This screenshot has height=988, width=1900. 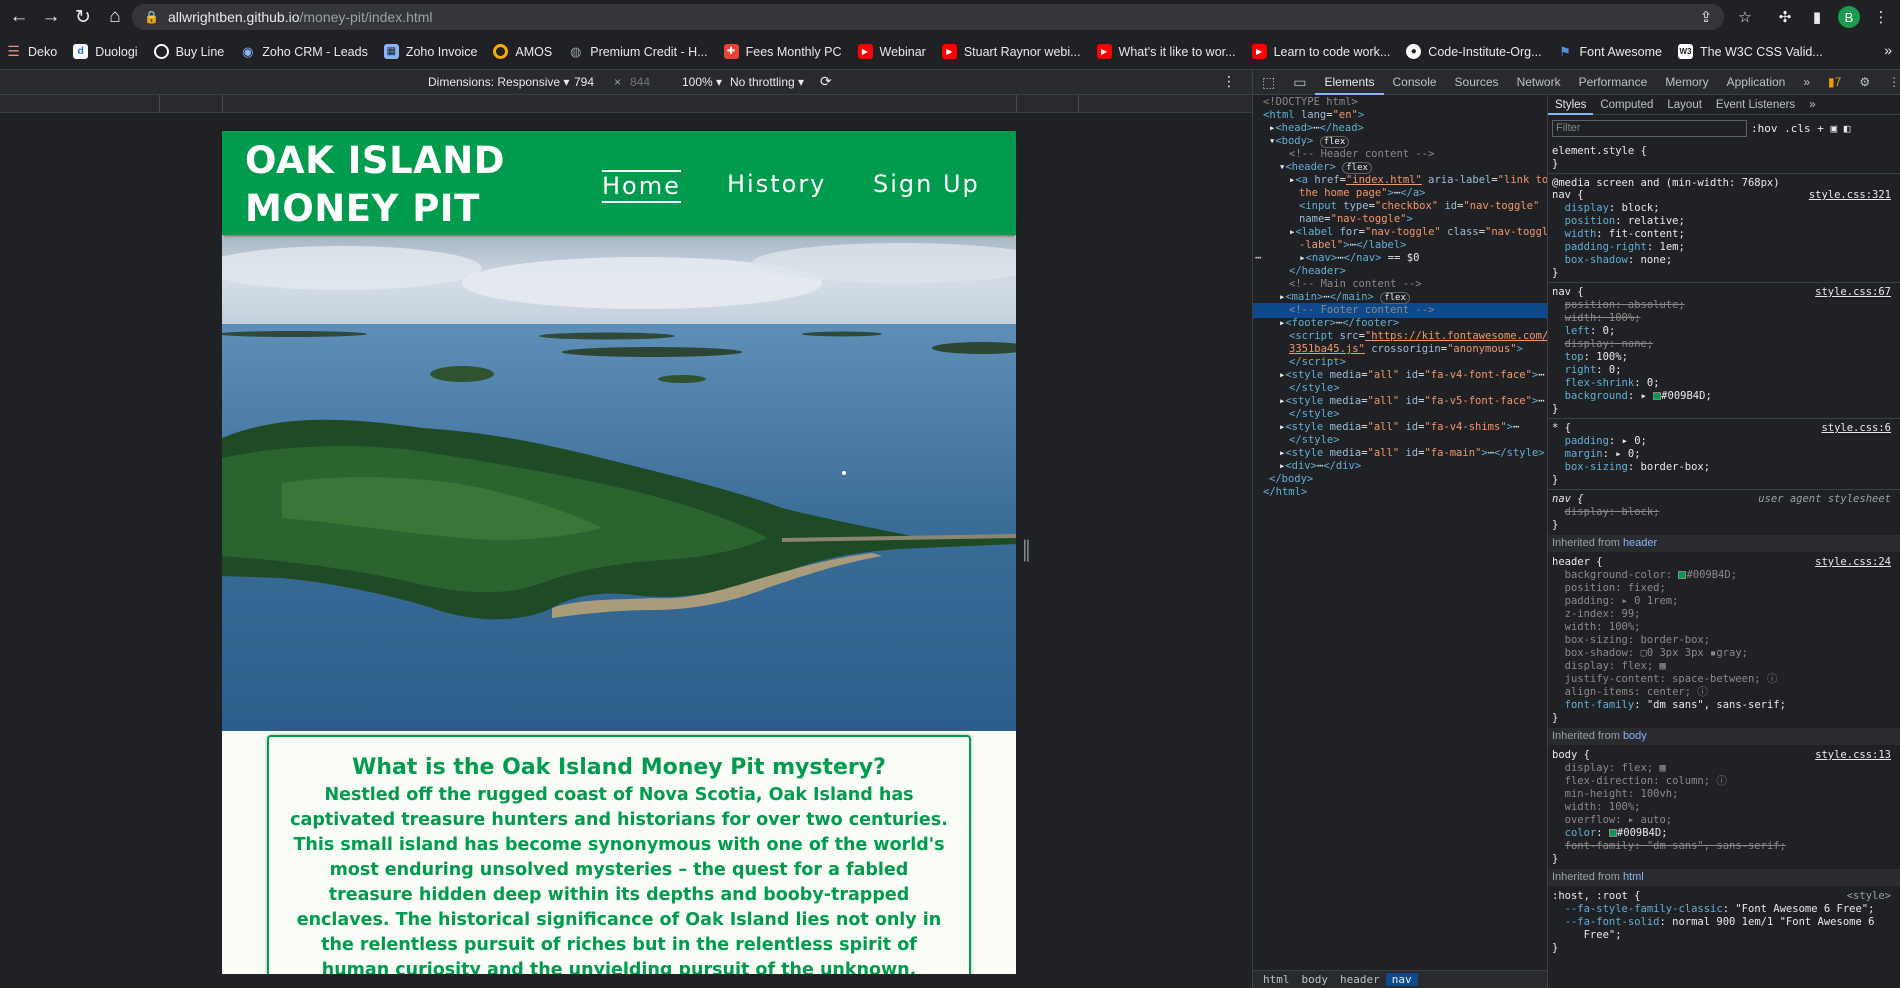 What do you see at coordinates (1603, 344) in the screenshot?
I see `css-decl: display: none;` at bounding box center [1603, 344].